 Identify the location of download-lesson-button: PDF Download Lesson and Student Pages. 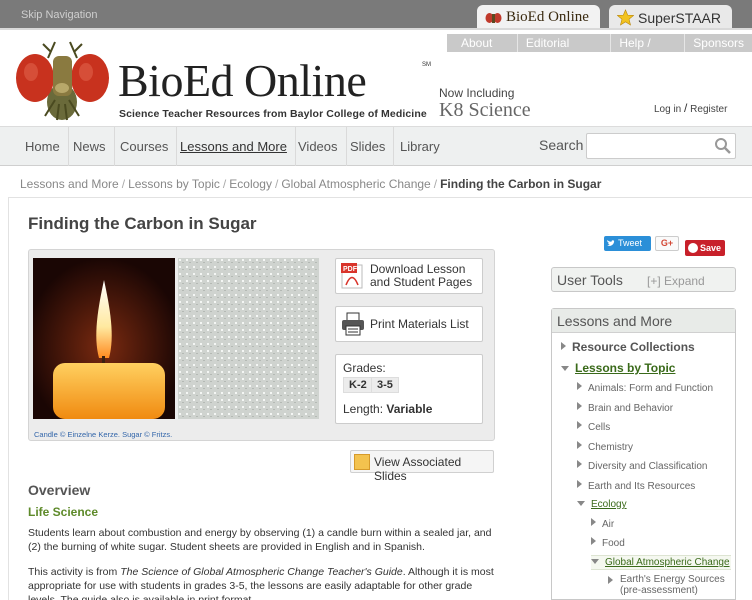
(409, 276).